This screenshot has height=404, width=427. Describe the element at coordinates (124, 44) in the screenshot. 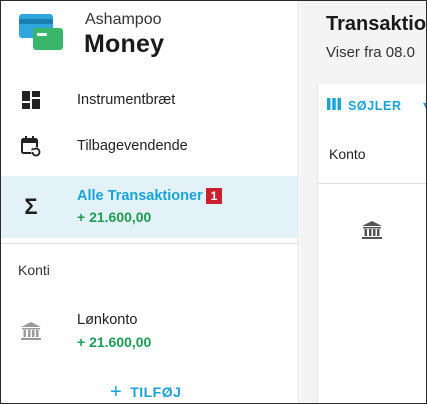

I see `app-title: Money` at that location.